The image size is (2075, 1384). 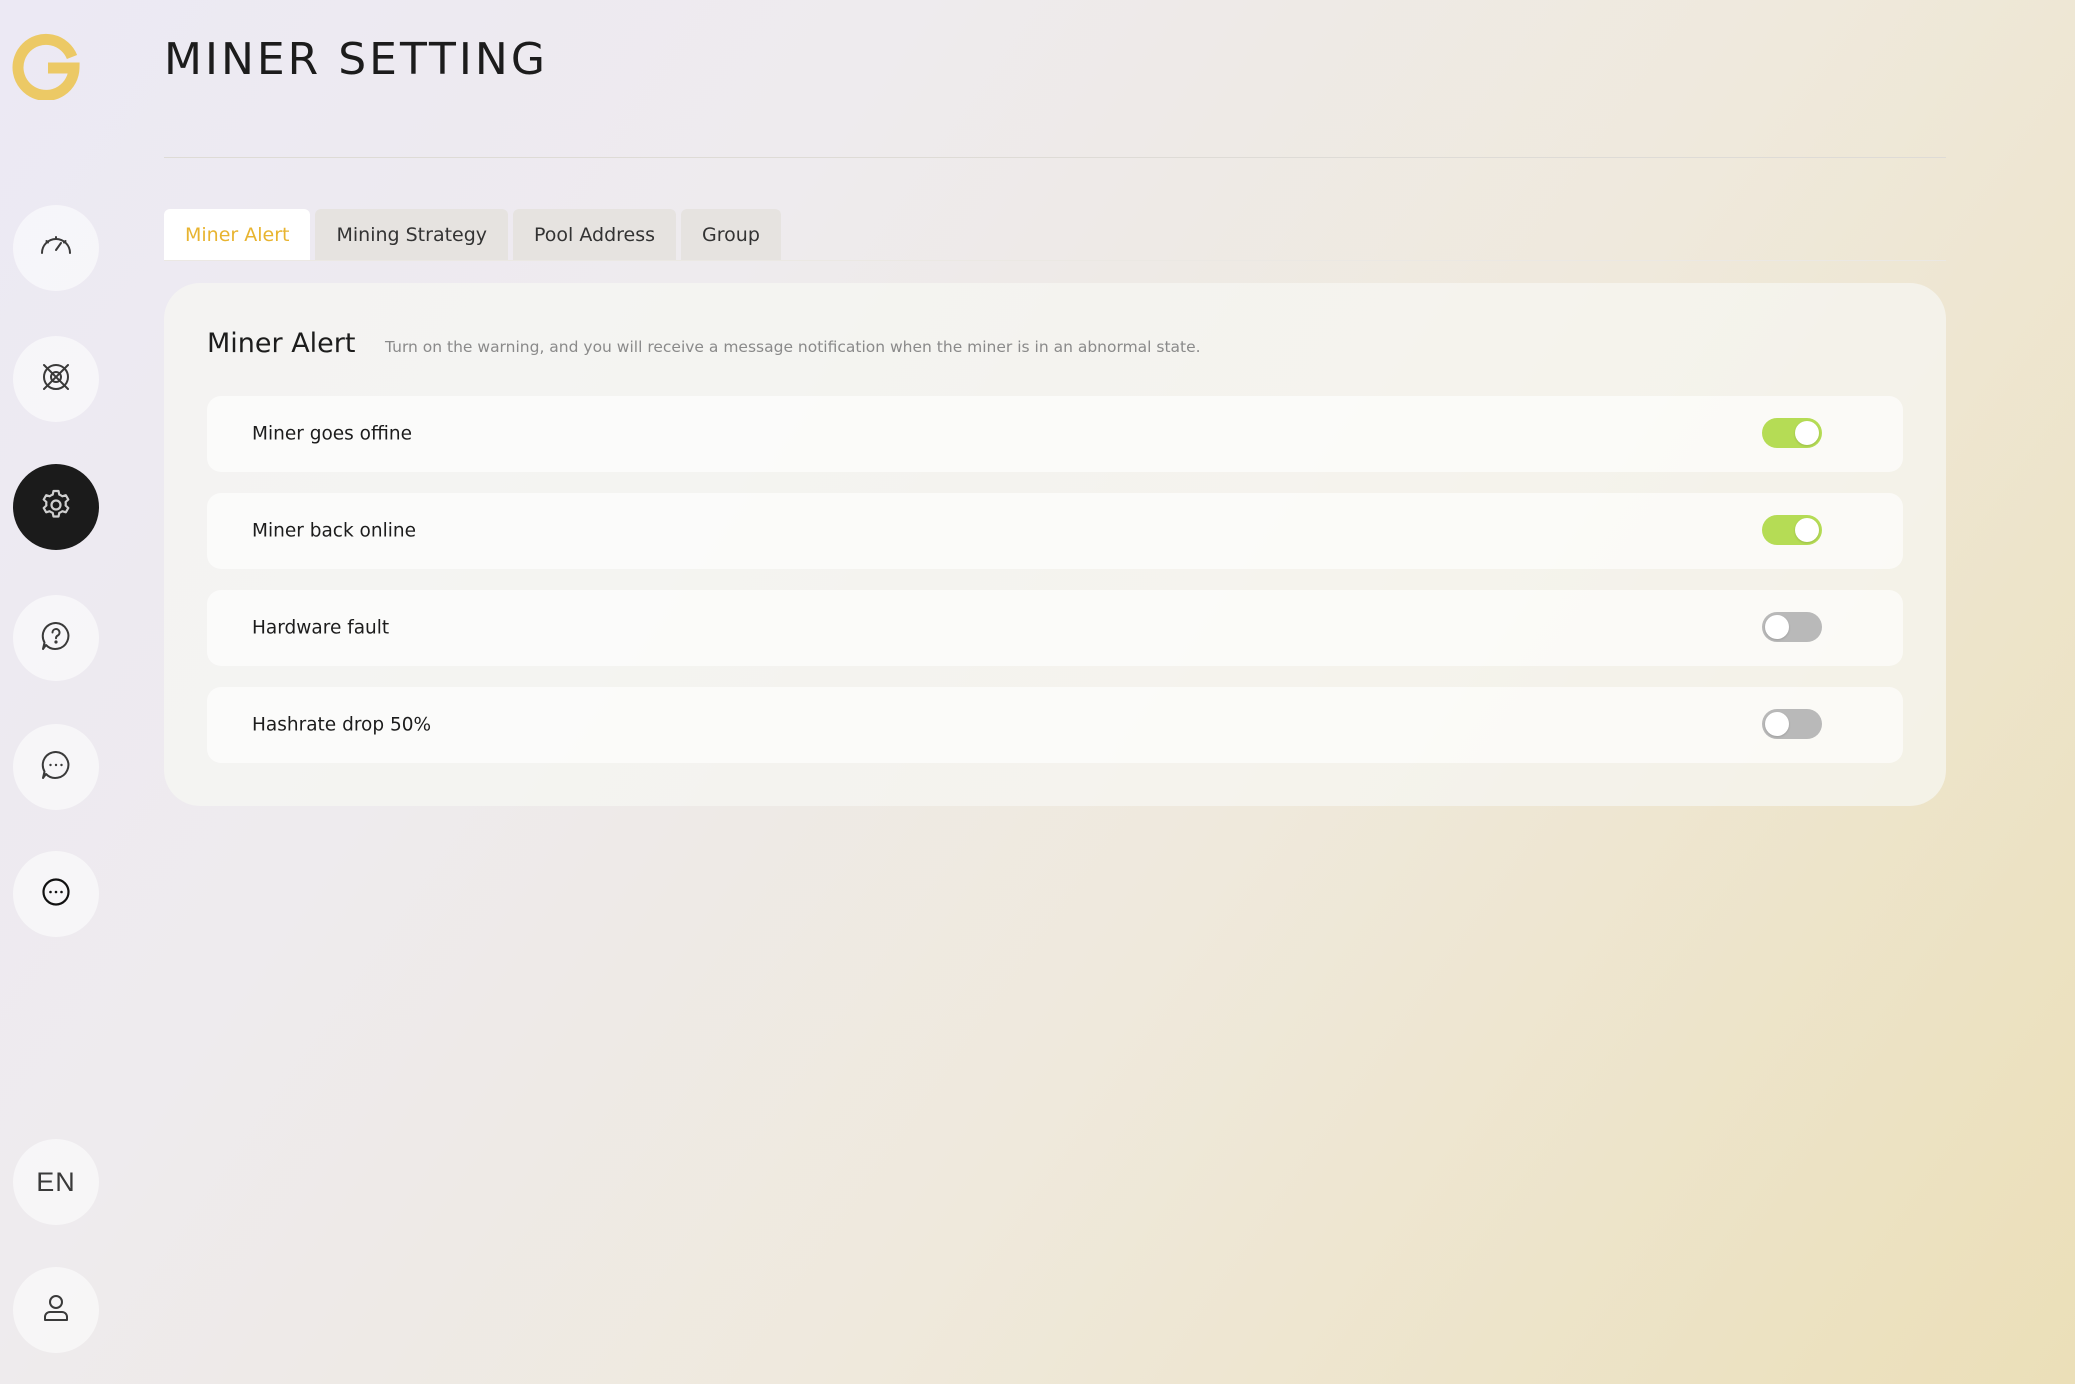 What do you see at coordinates (731, 235) in the screenshot?
I see `tab-group: Group` at bounding box center [731, 235].